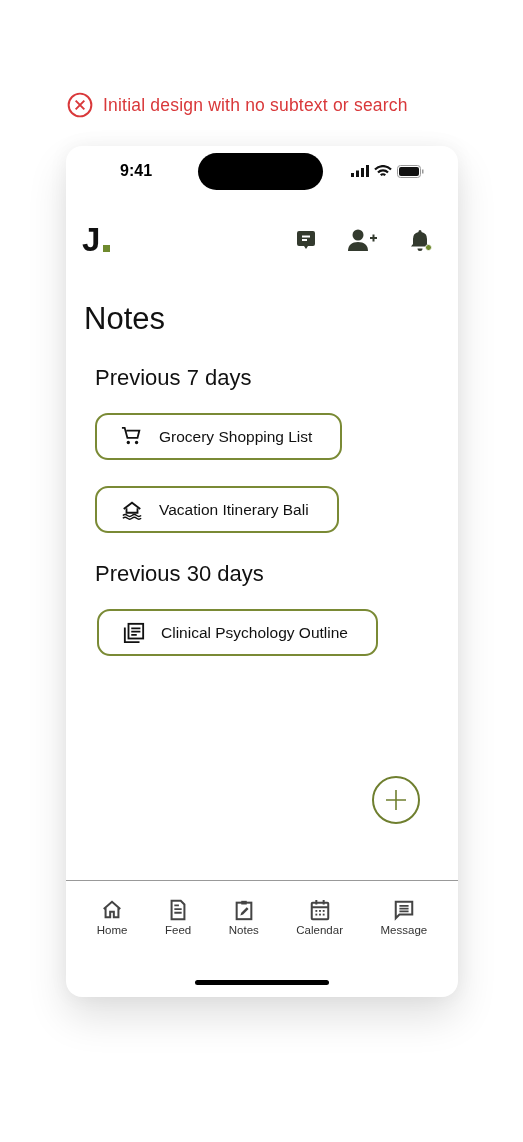 The image size is (523, 1142). I want to click on design-note: Initial design with no subtext or search, so click(255, 105).